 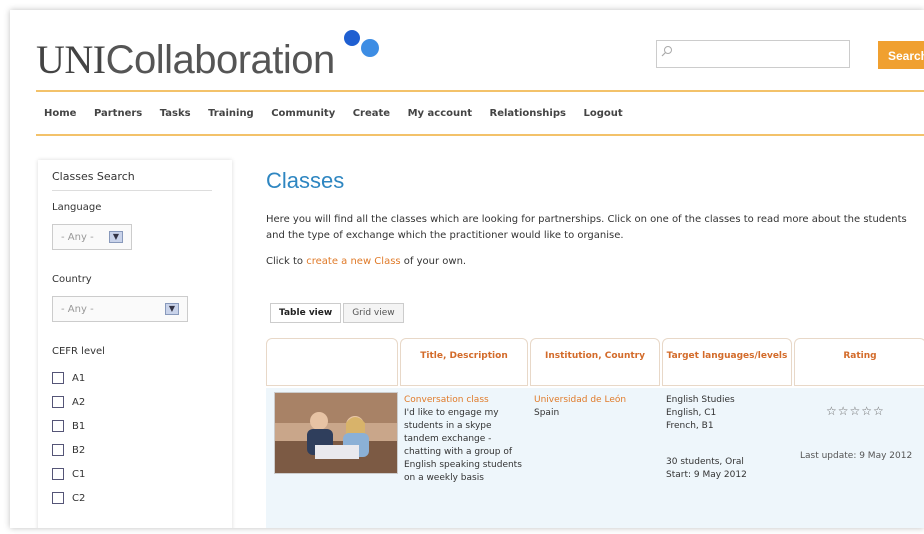 What do you see at coordinates (78, 351) in the screenshot?
I see `cefr-label: CEFR level` at bounding box center [78, 351].